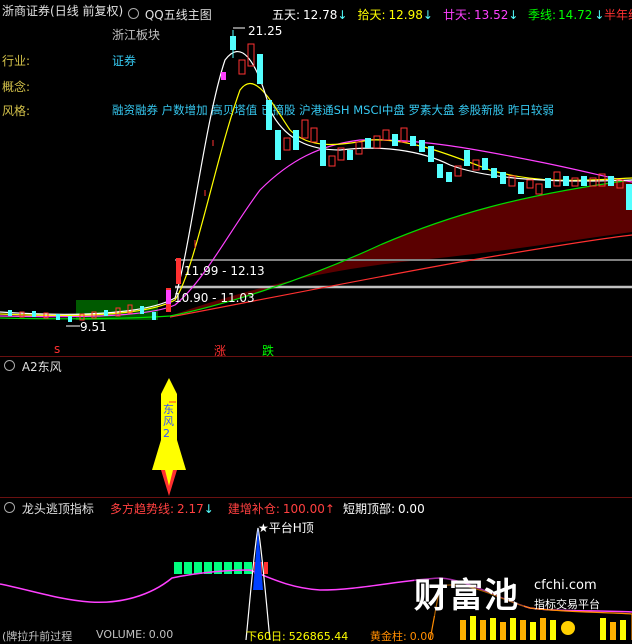 The image size is (632, 644). I want to click on footer-left: (牌拉升前过程, so click(37, 636).